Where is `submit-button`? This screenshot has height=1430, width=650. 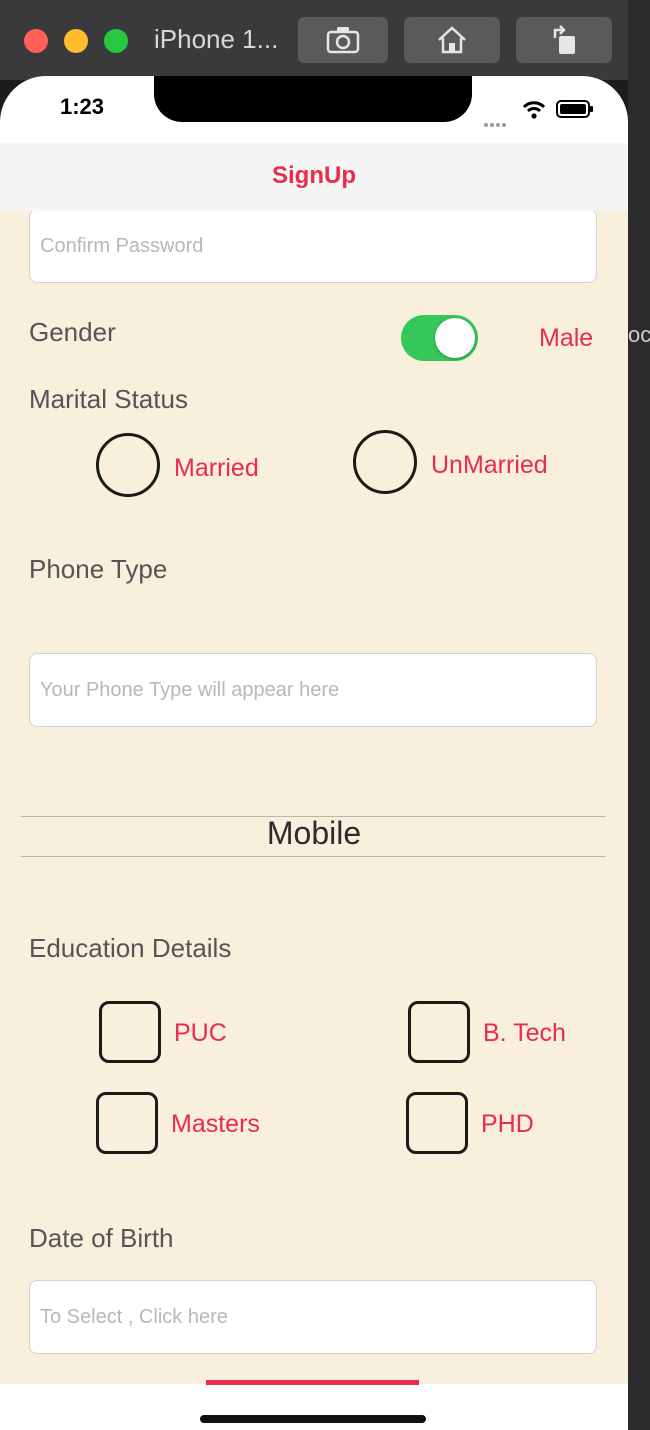 submit-button is located at coordinates (312, 1382).